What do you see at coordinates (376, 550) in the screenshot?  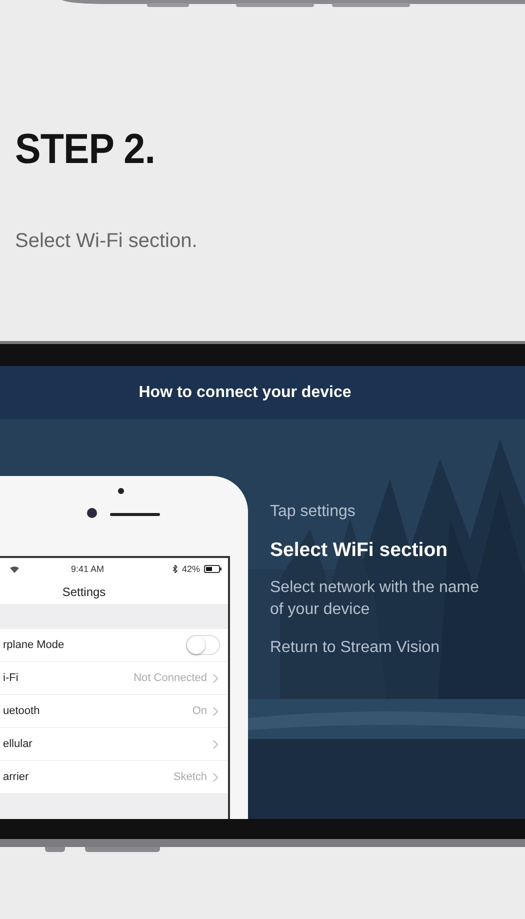 I see `instruction-step: Select WiFi section` at bounding box center [376, 550].